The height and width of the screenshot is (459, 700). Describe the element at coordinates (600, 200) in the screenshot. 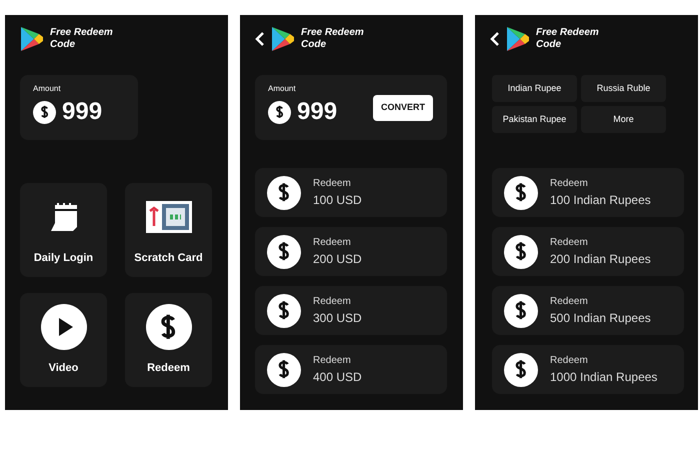

I see `item-value: 100 Indian Rupees` at that location.